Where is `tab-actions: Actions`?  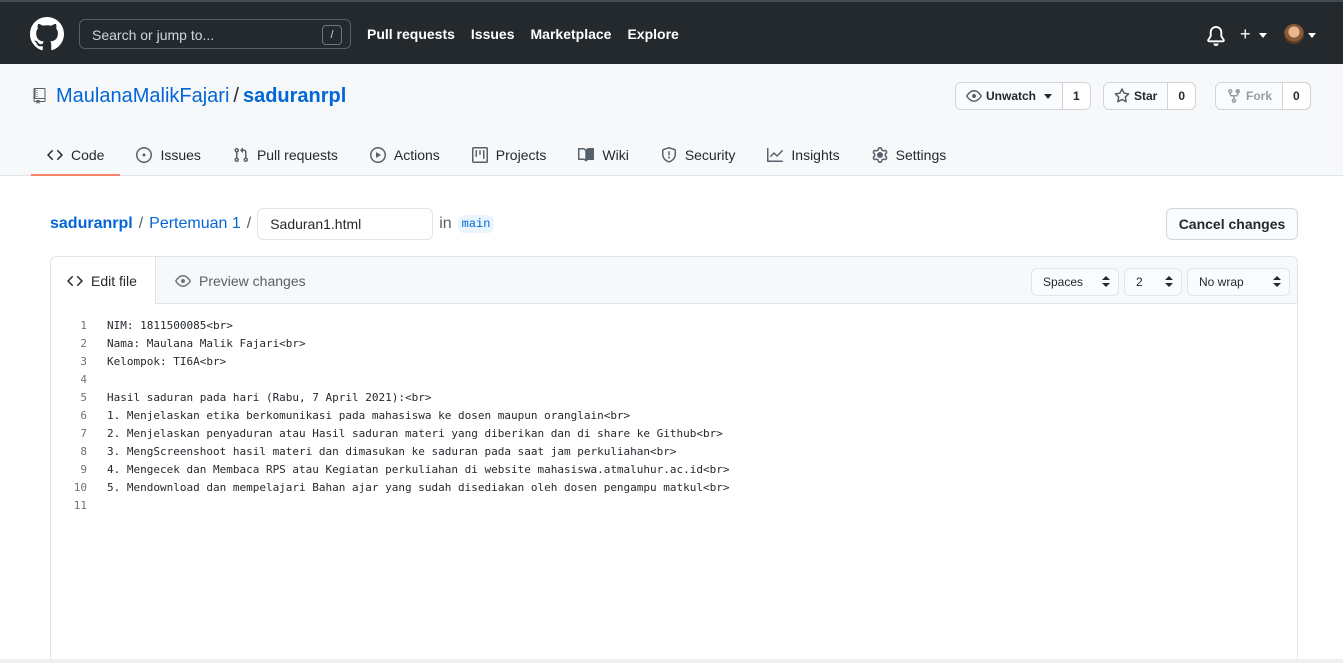
tab-actions: Actions is located at coordinates (405, 155).